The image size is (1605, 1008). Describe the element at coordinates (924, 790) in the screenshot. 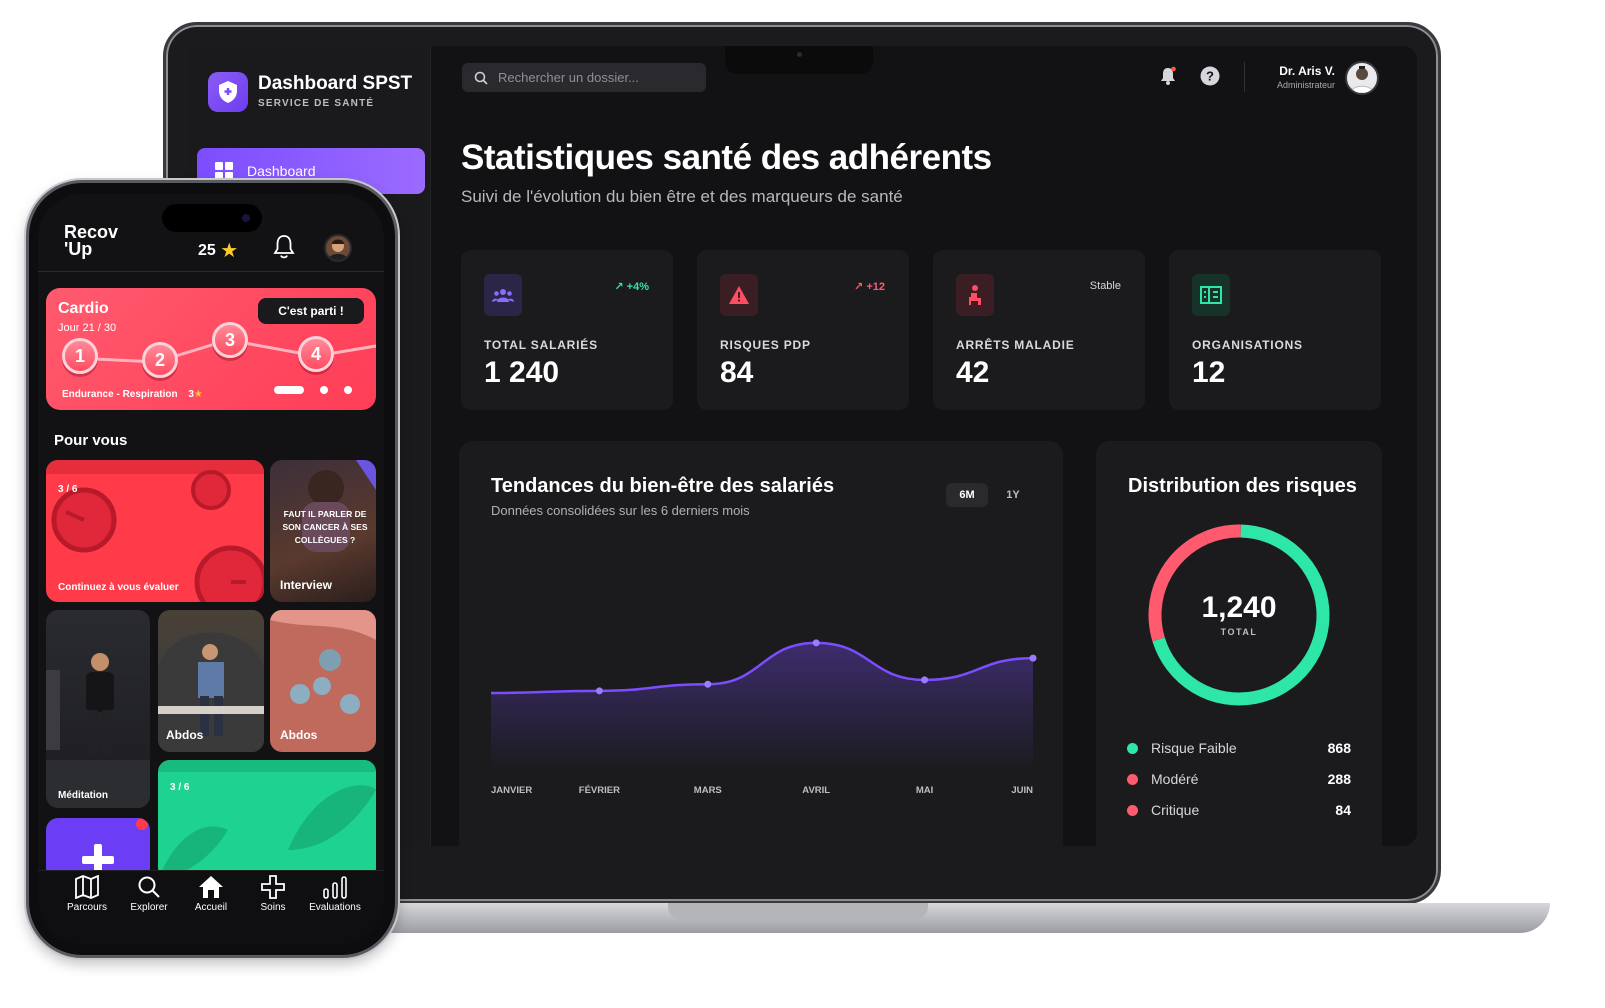

I see `x-tick-label: MAI` at that location.